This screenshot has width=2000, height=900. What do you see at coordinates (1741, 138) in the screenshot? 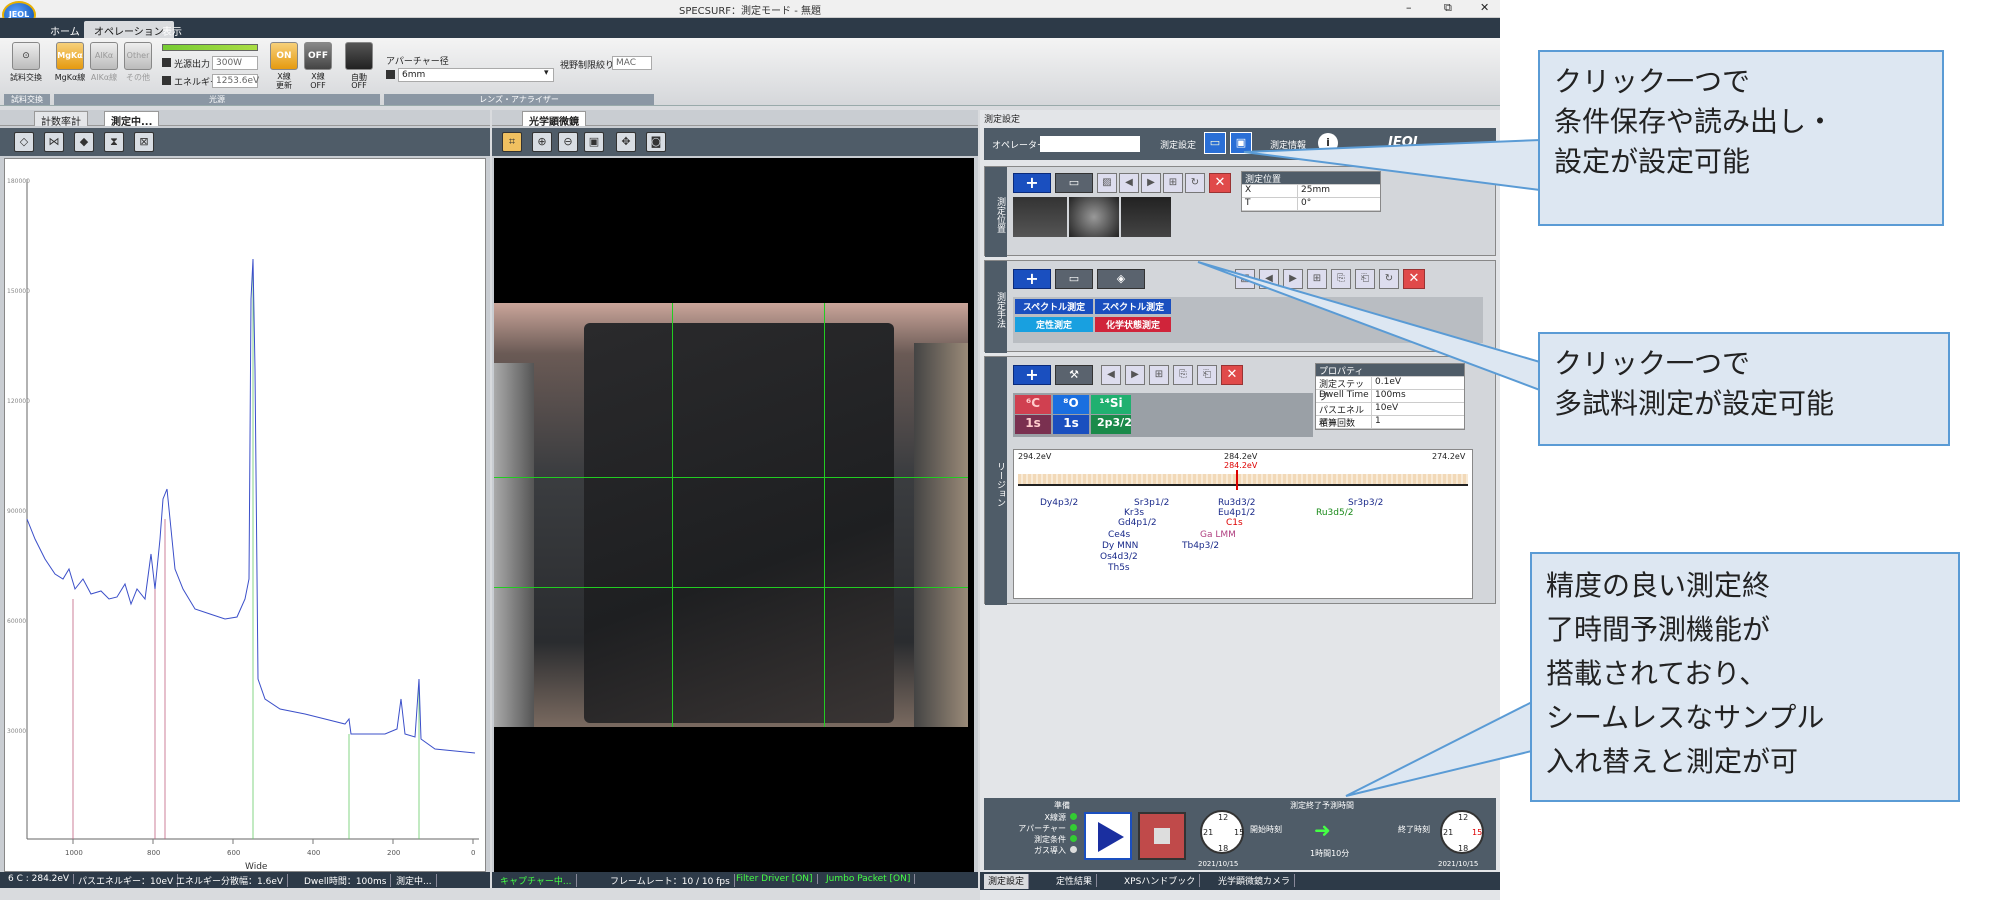
I see `callout-save-load: クリック一つで 条件保存や読み出し・ 設定が設定可能` at bounding box center [1741, 138].